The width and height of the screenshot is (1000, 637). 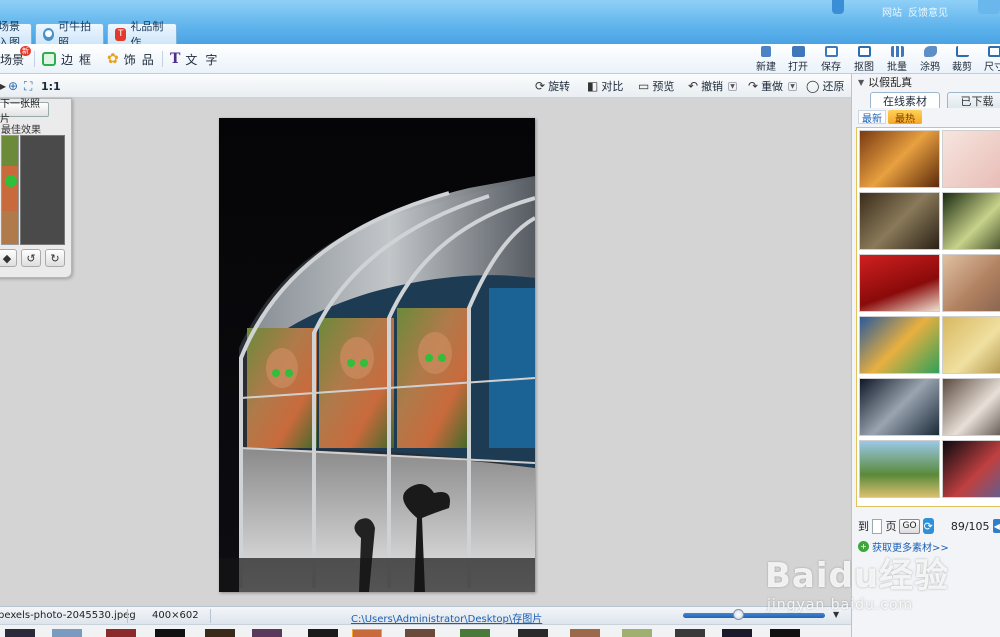 I want to click on batch-button: 批量, so click(x=897, y=59).